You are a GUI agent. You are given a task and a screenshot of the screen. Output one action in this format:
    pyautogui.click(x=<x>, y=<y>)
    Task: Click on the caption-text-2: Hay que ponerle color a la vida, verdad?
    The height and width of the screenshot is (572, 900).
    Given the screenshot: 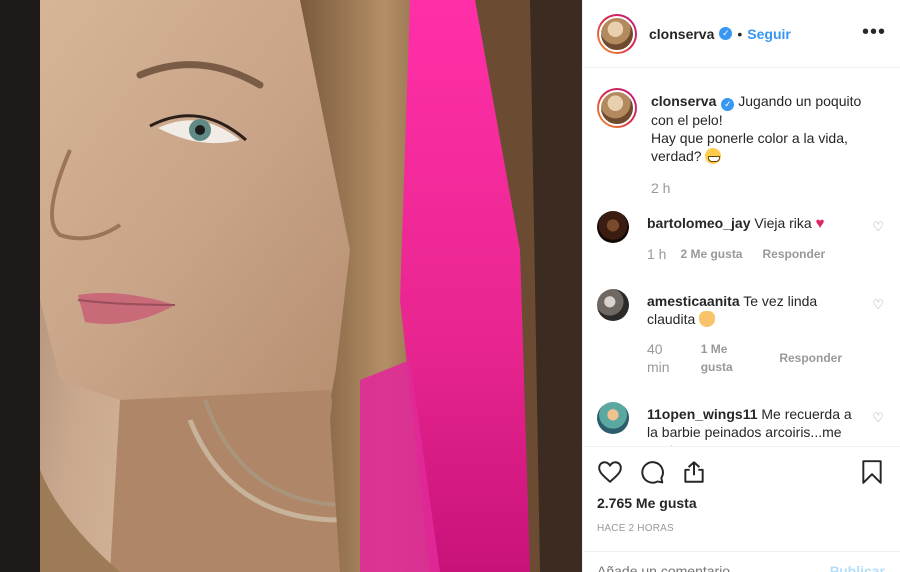 What is the action you would take?
    pyautogui.click(x=749, y=147)
    